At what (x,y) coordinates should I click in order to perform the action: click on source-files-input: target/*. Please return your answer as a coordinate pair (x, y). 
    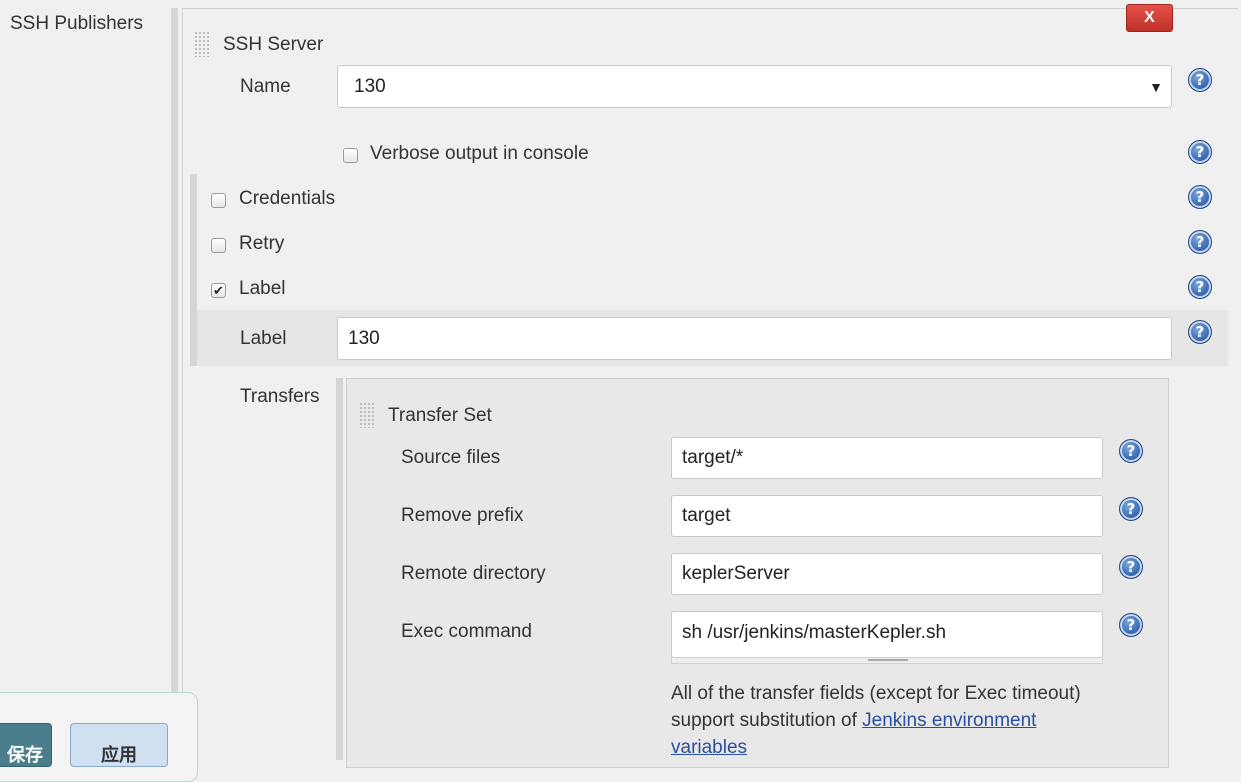
    Looking at the image, I should click on (887, 458).